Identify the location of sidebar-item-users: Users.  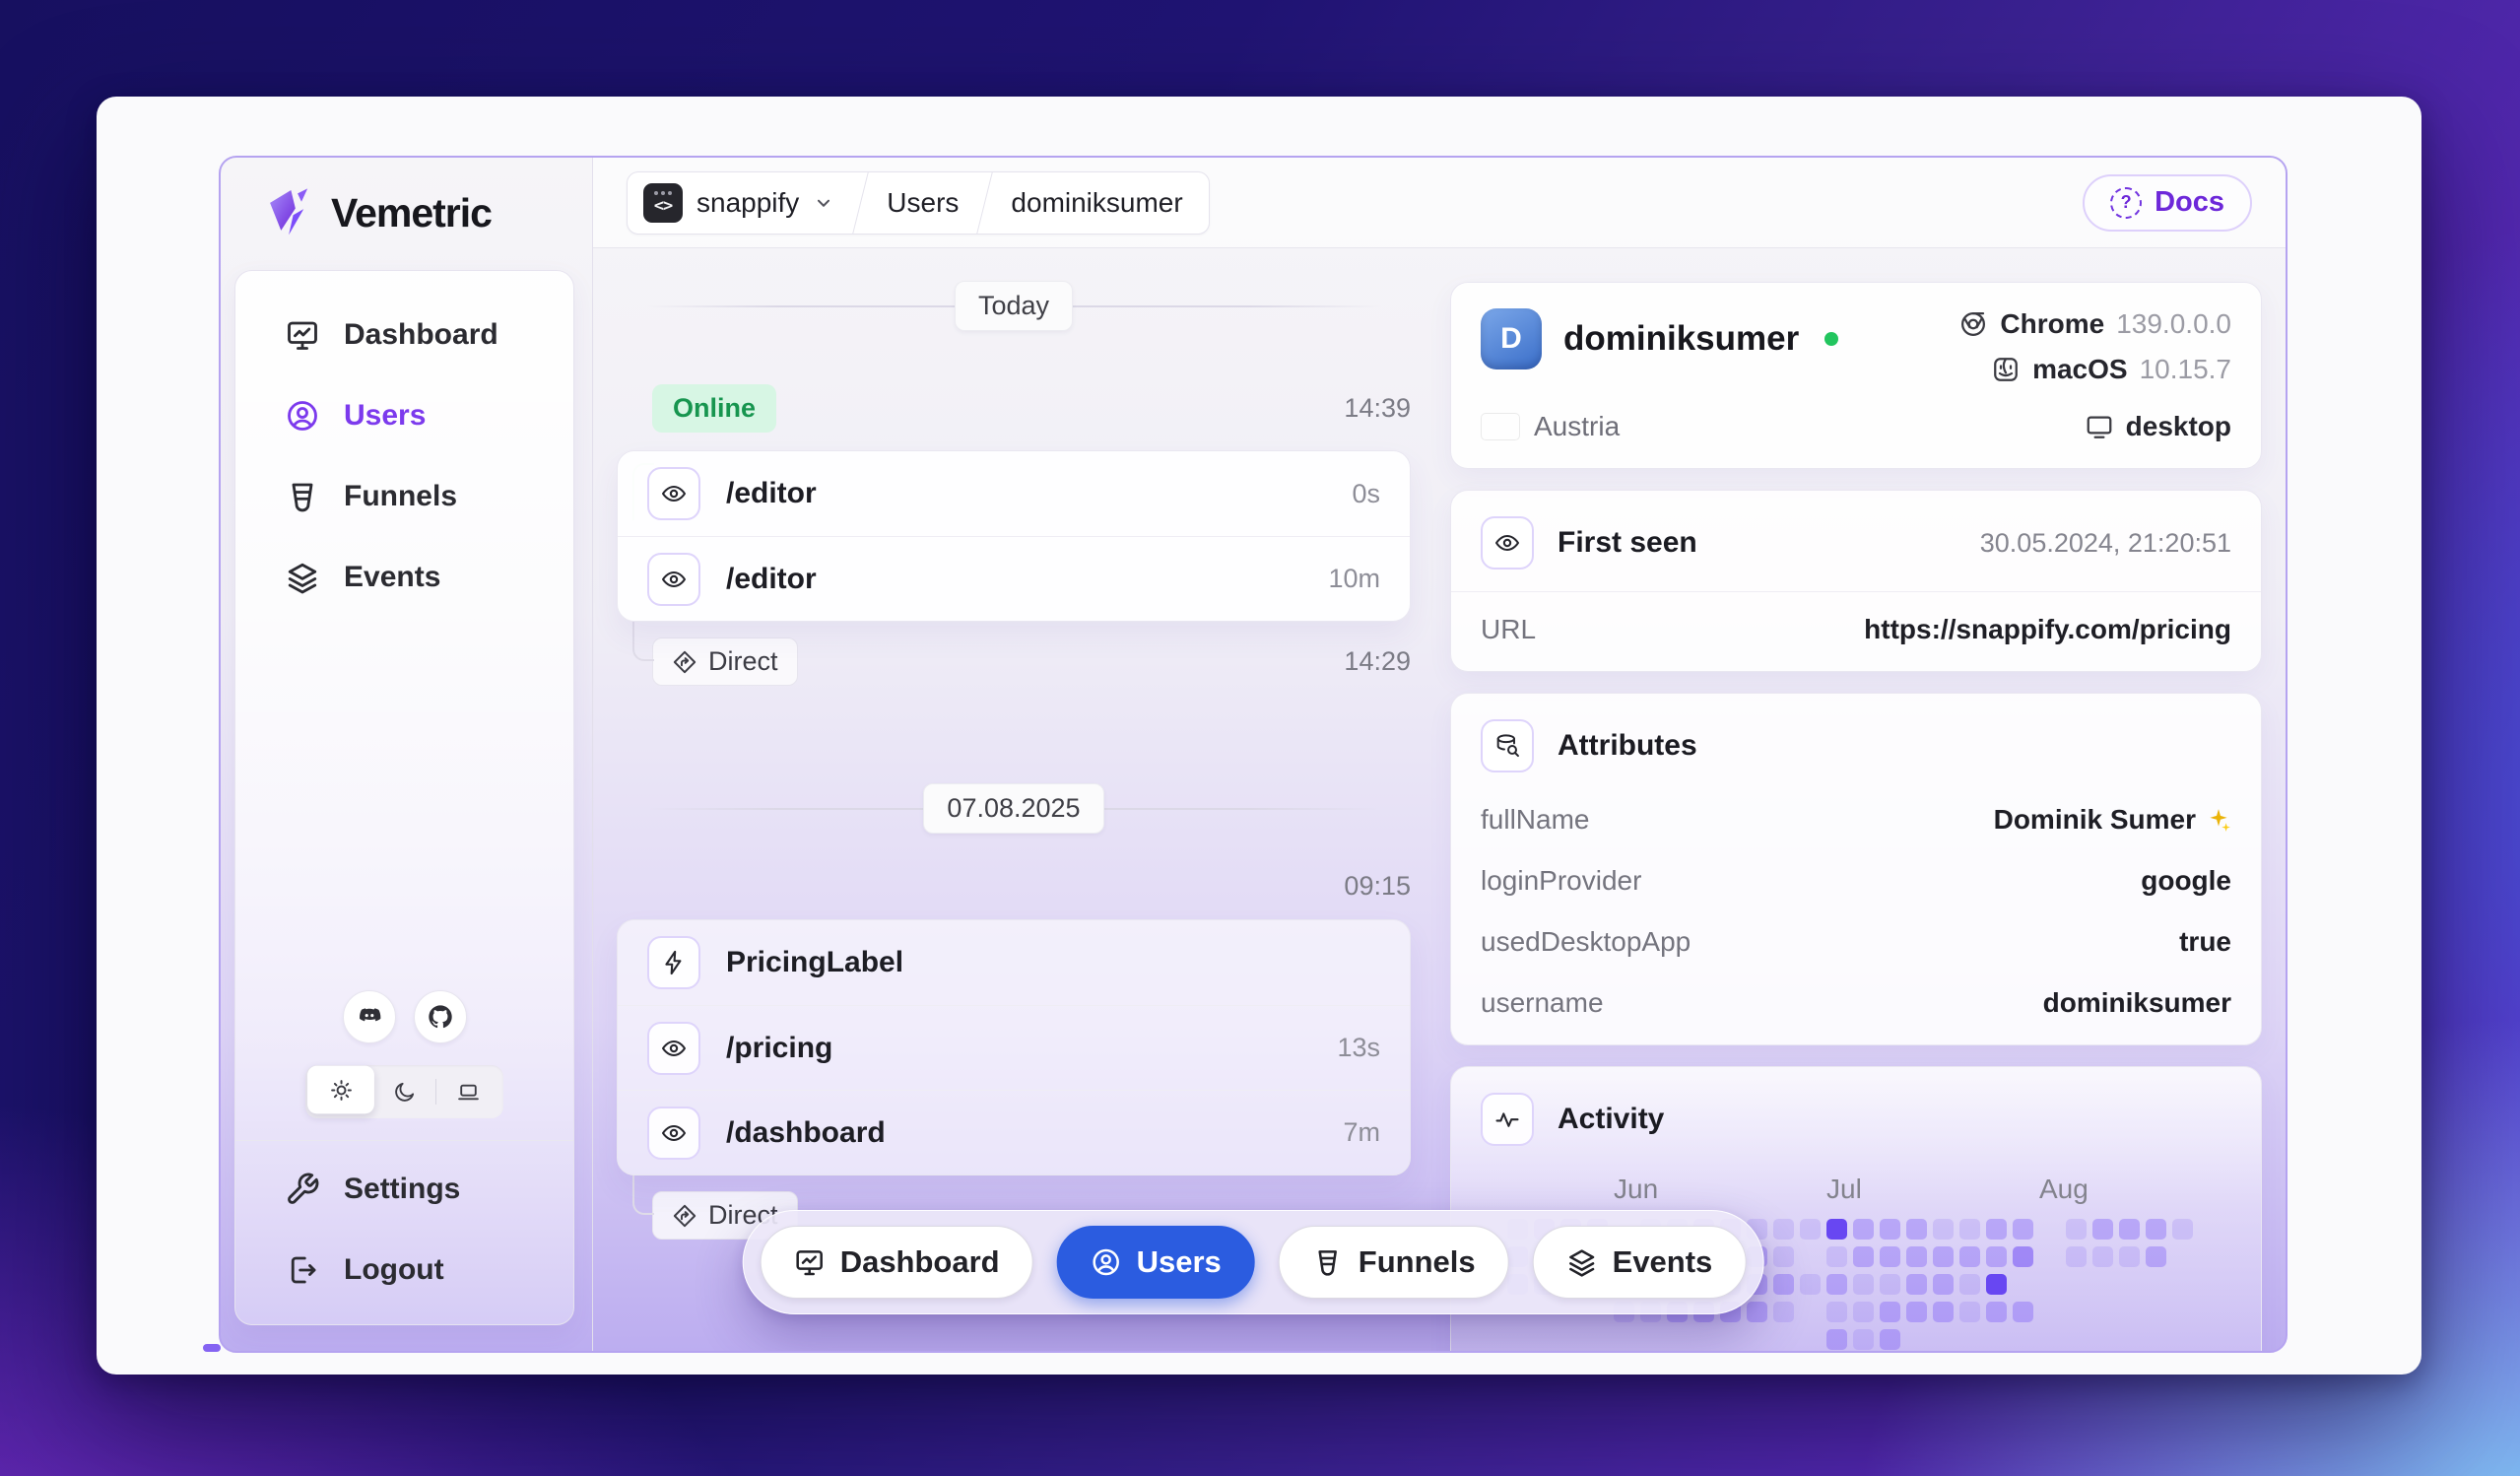
(404, 415).